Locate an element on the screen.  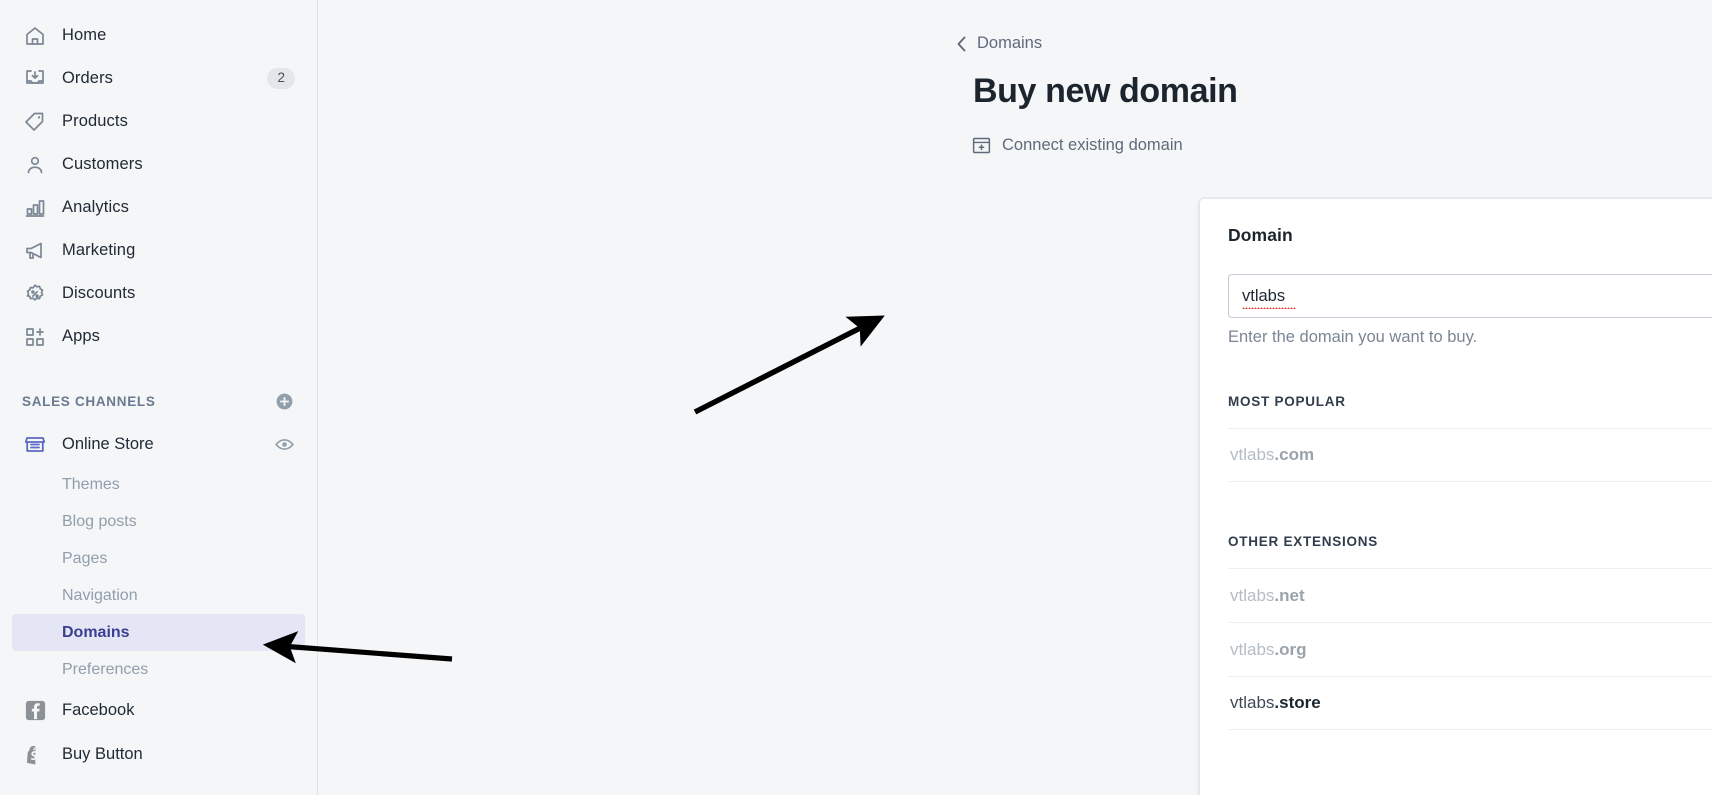
breadcrumb-label: Domains is located at coordinates (1010, 43).